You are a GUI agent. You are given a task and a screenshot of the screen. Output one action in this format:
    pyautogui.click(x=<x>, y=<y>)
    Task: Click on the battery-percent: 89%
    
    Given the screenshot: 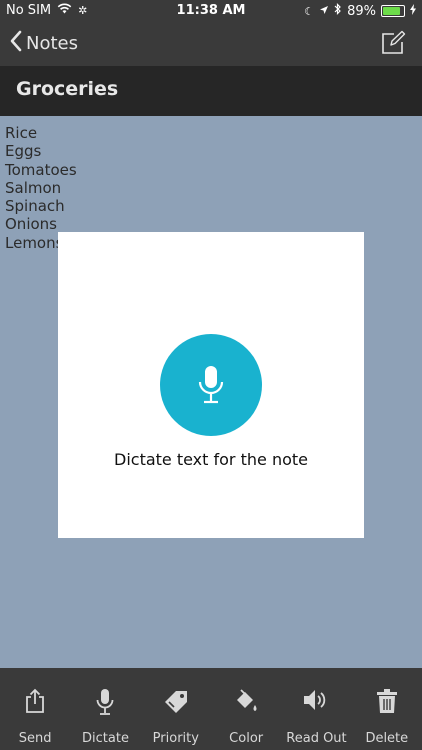 What is the action you would take?
    pyautogui.click(x=361, y=11)
    